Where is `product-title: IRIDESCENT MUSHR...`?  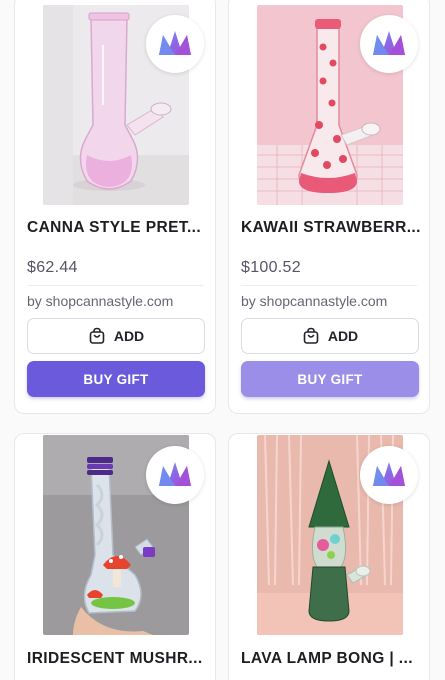
product-title: IRIDESCENT MUSHR... is located at coordinates (117, 659).